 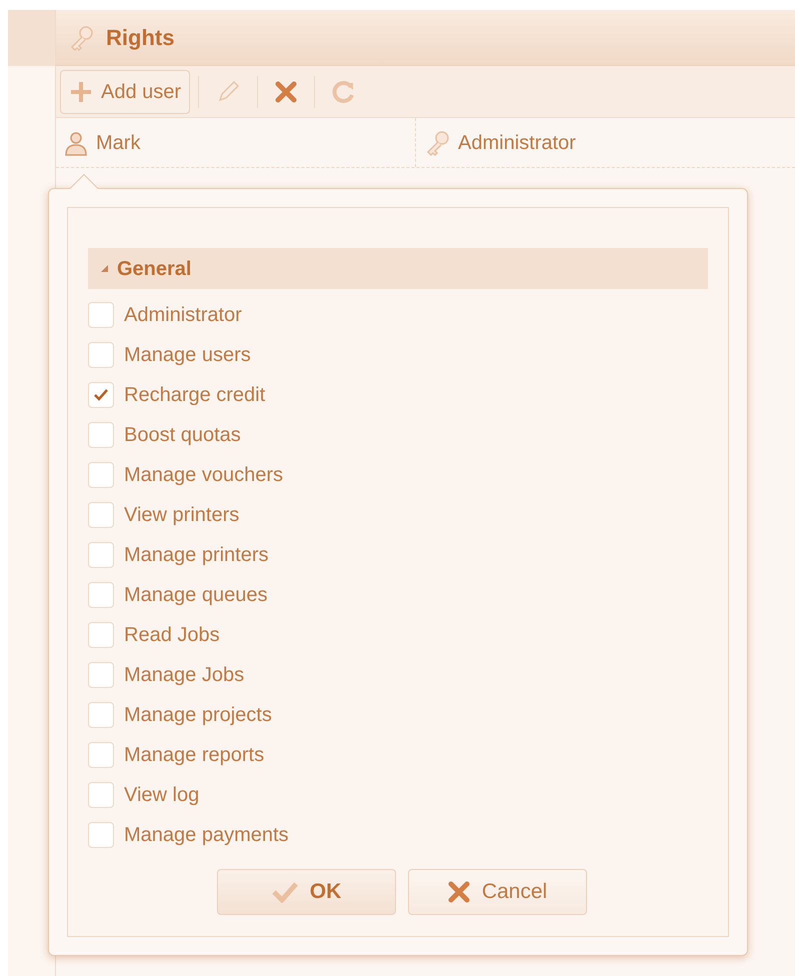 What do you see at coordinates (118, 143) in the screenshot?
I see `user-name: Mark` at bounding box center [118, 143].